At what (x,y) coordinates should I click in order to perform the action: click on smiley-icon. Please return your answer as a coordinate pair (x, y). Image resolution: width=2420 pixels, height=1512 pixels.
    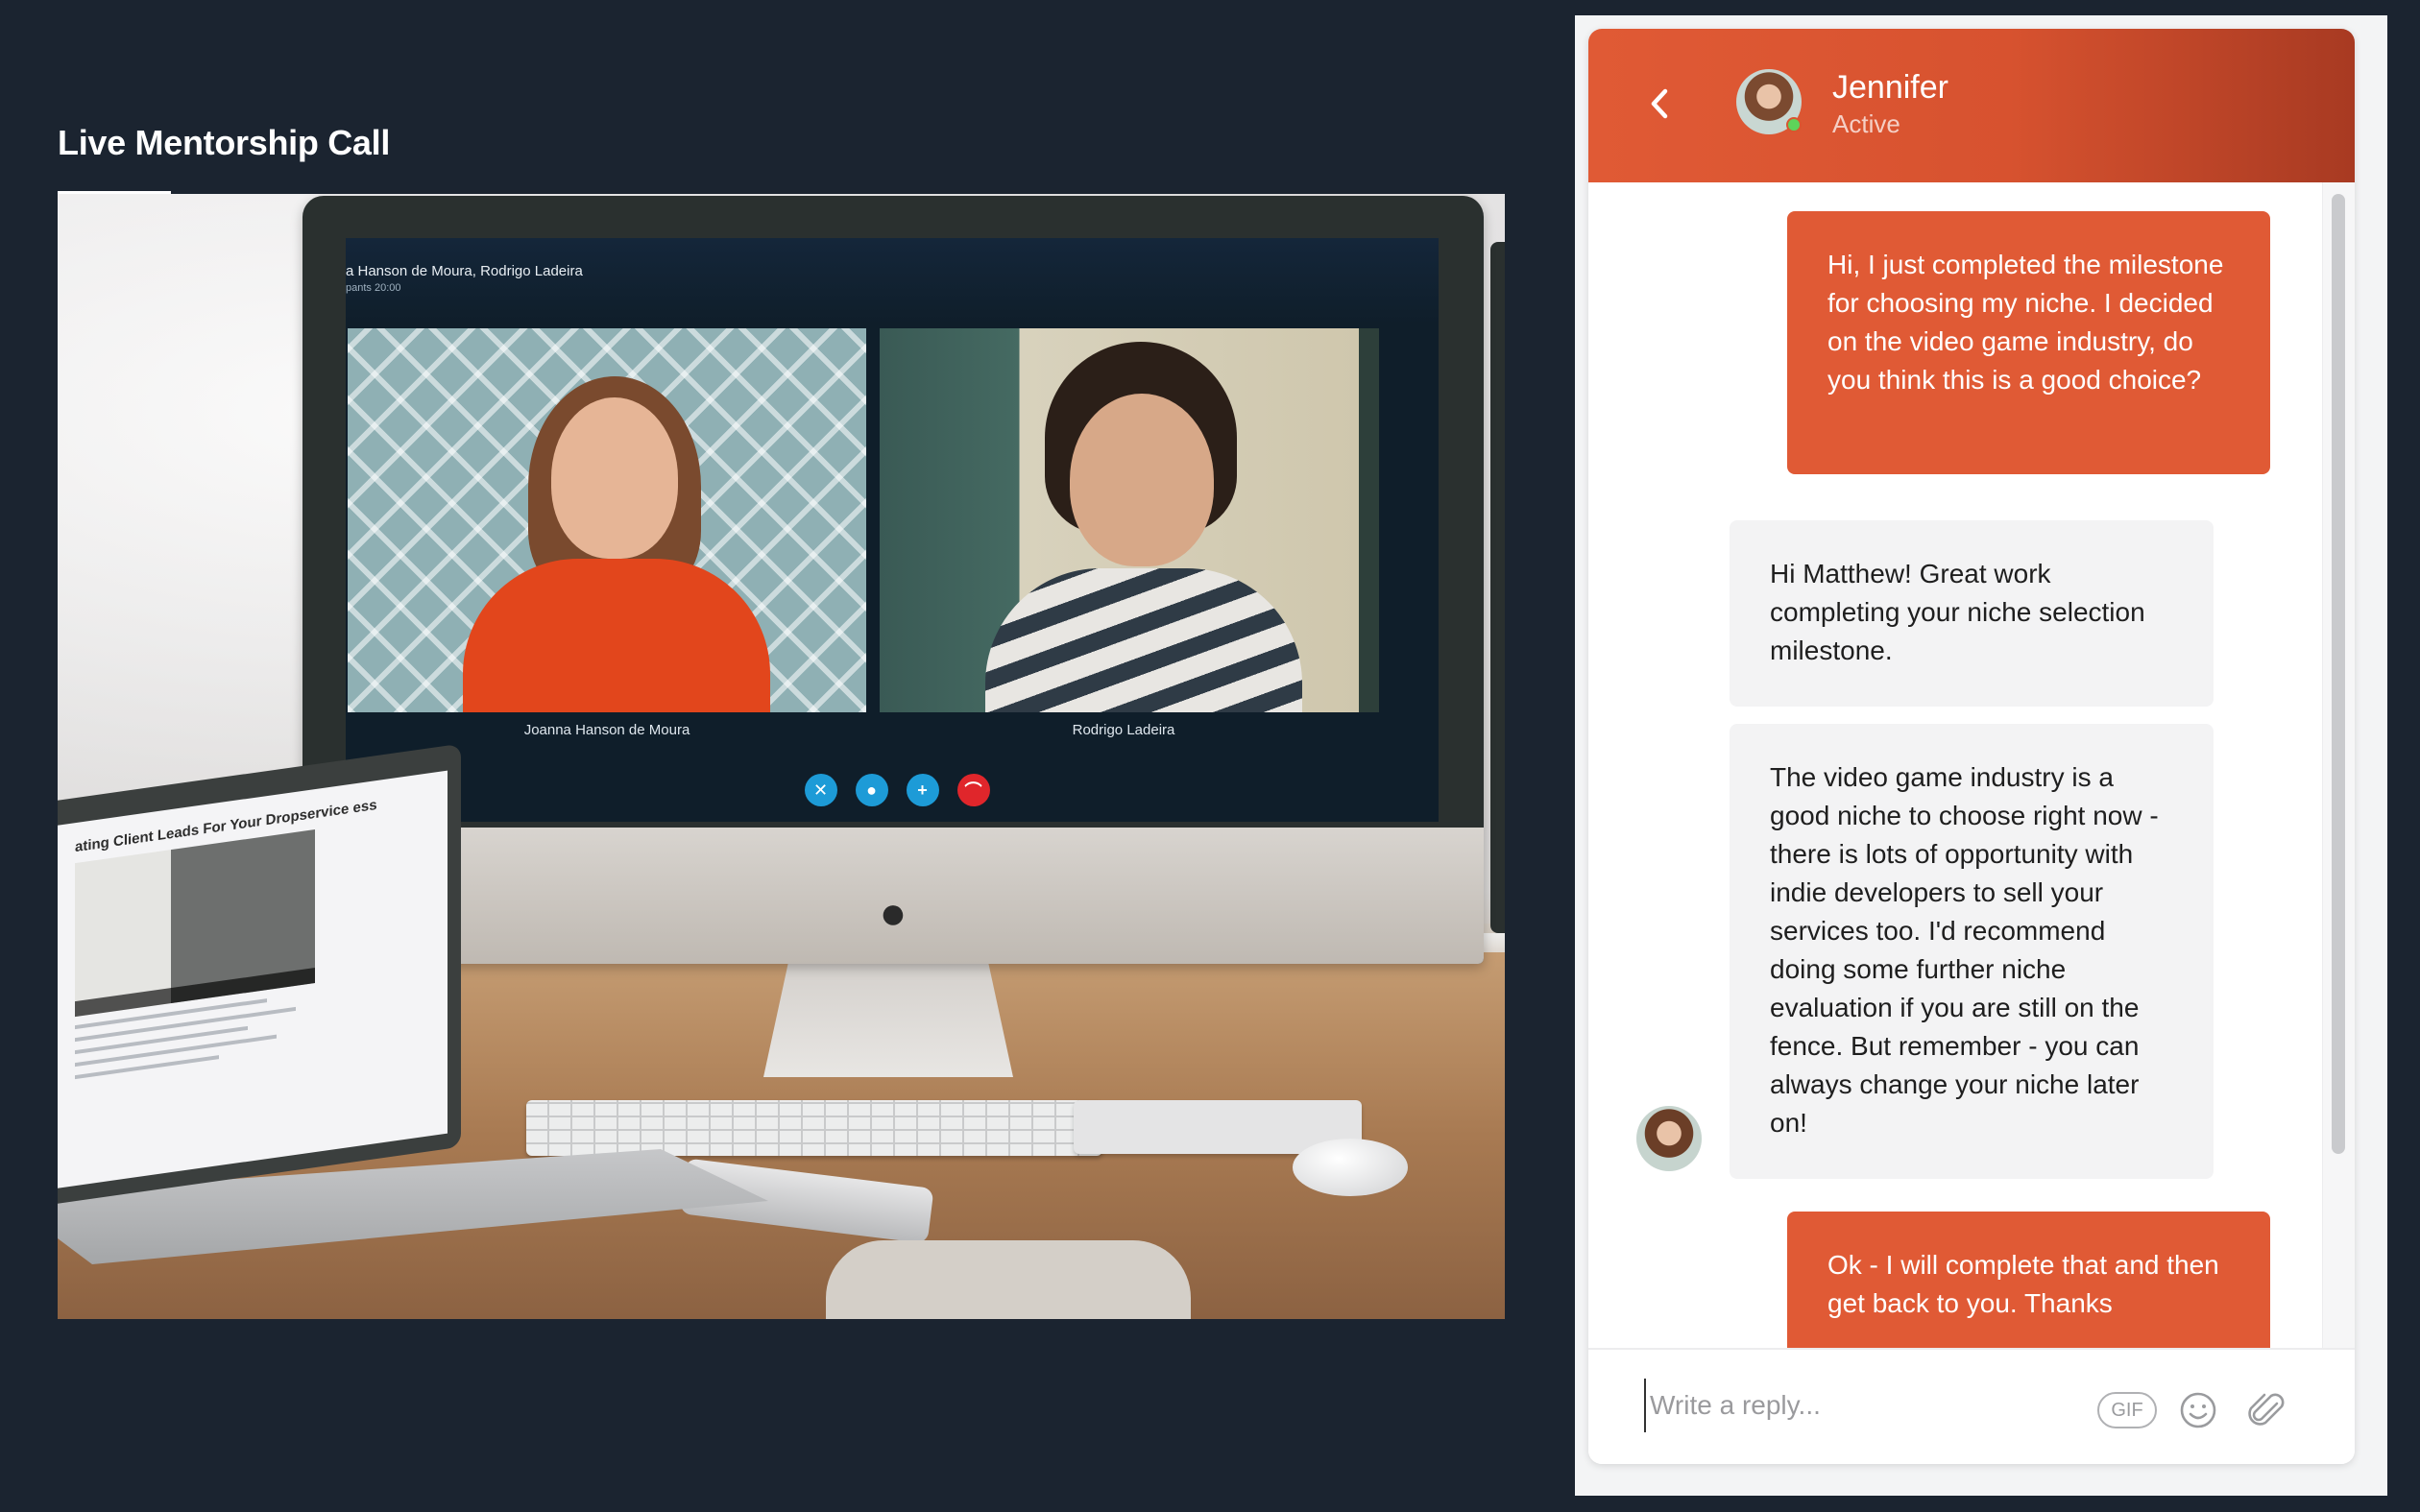
    Looking at the image, I should click on (2198, 1410).